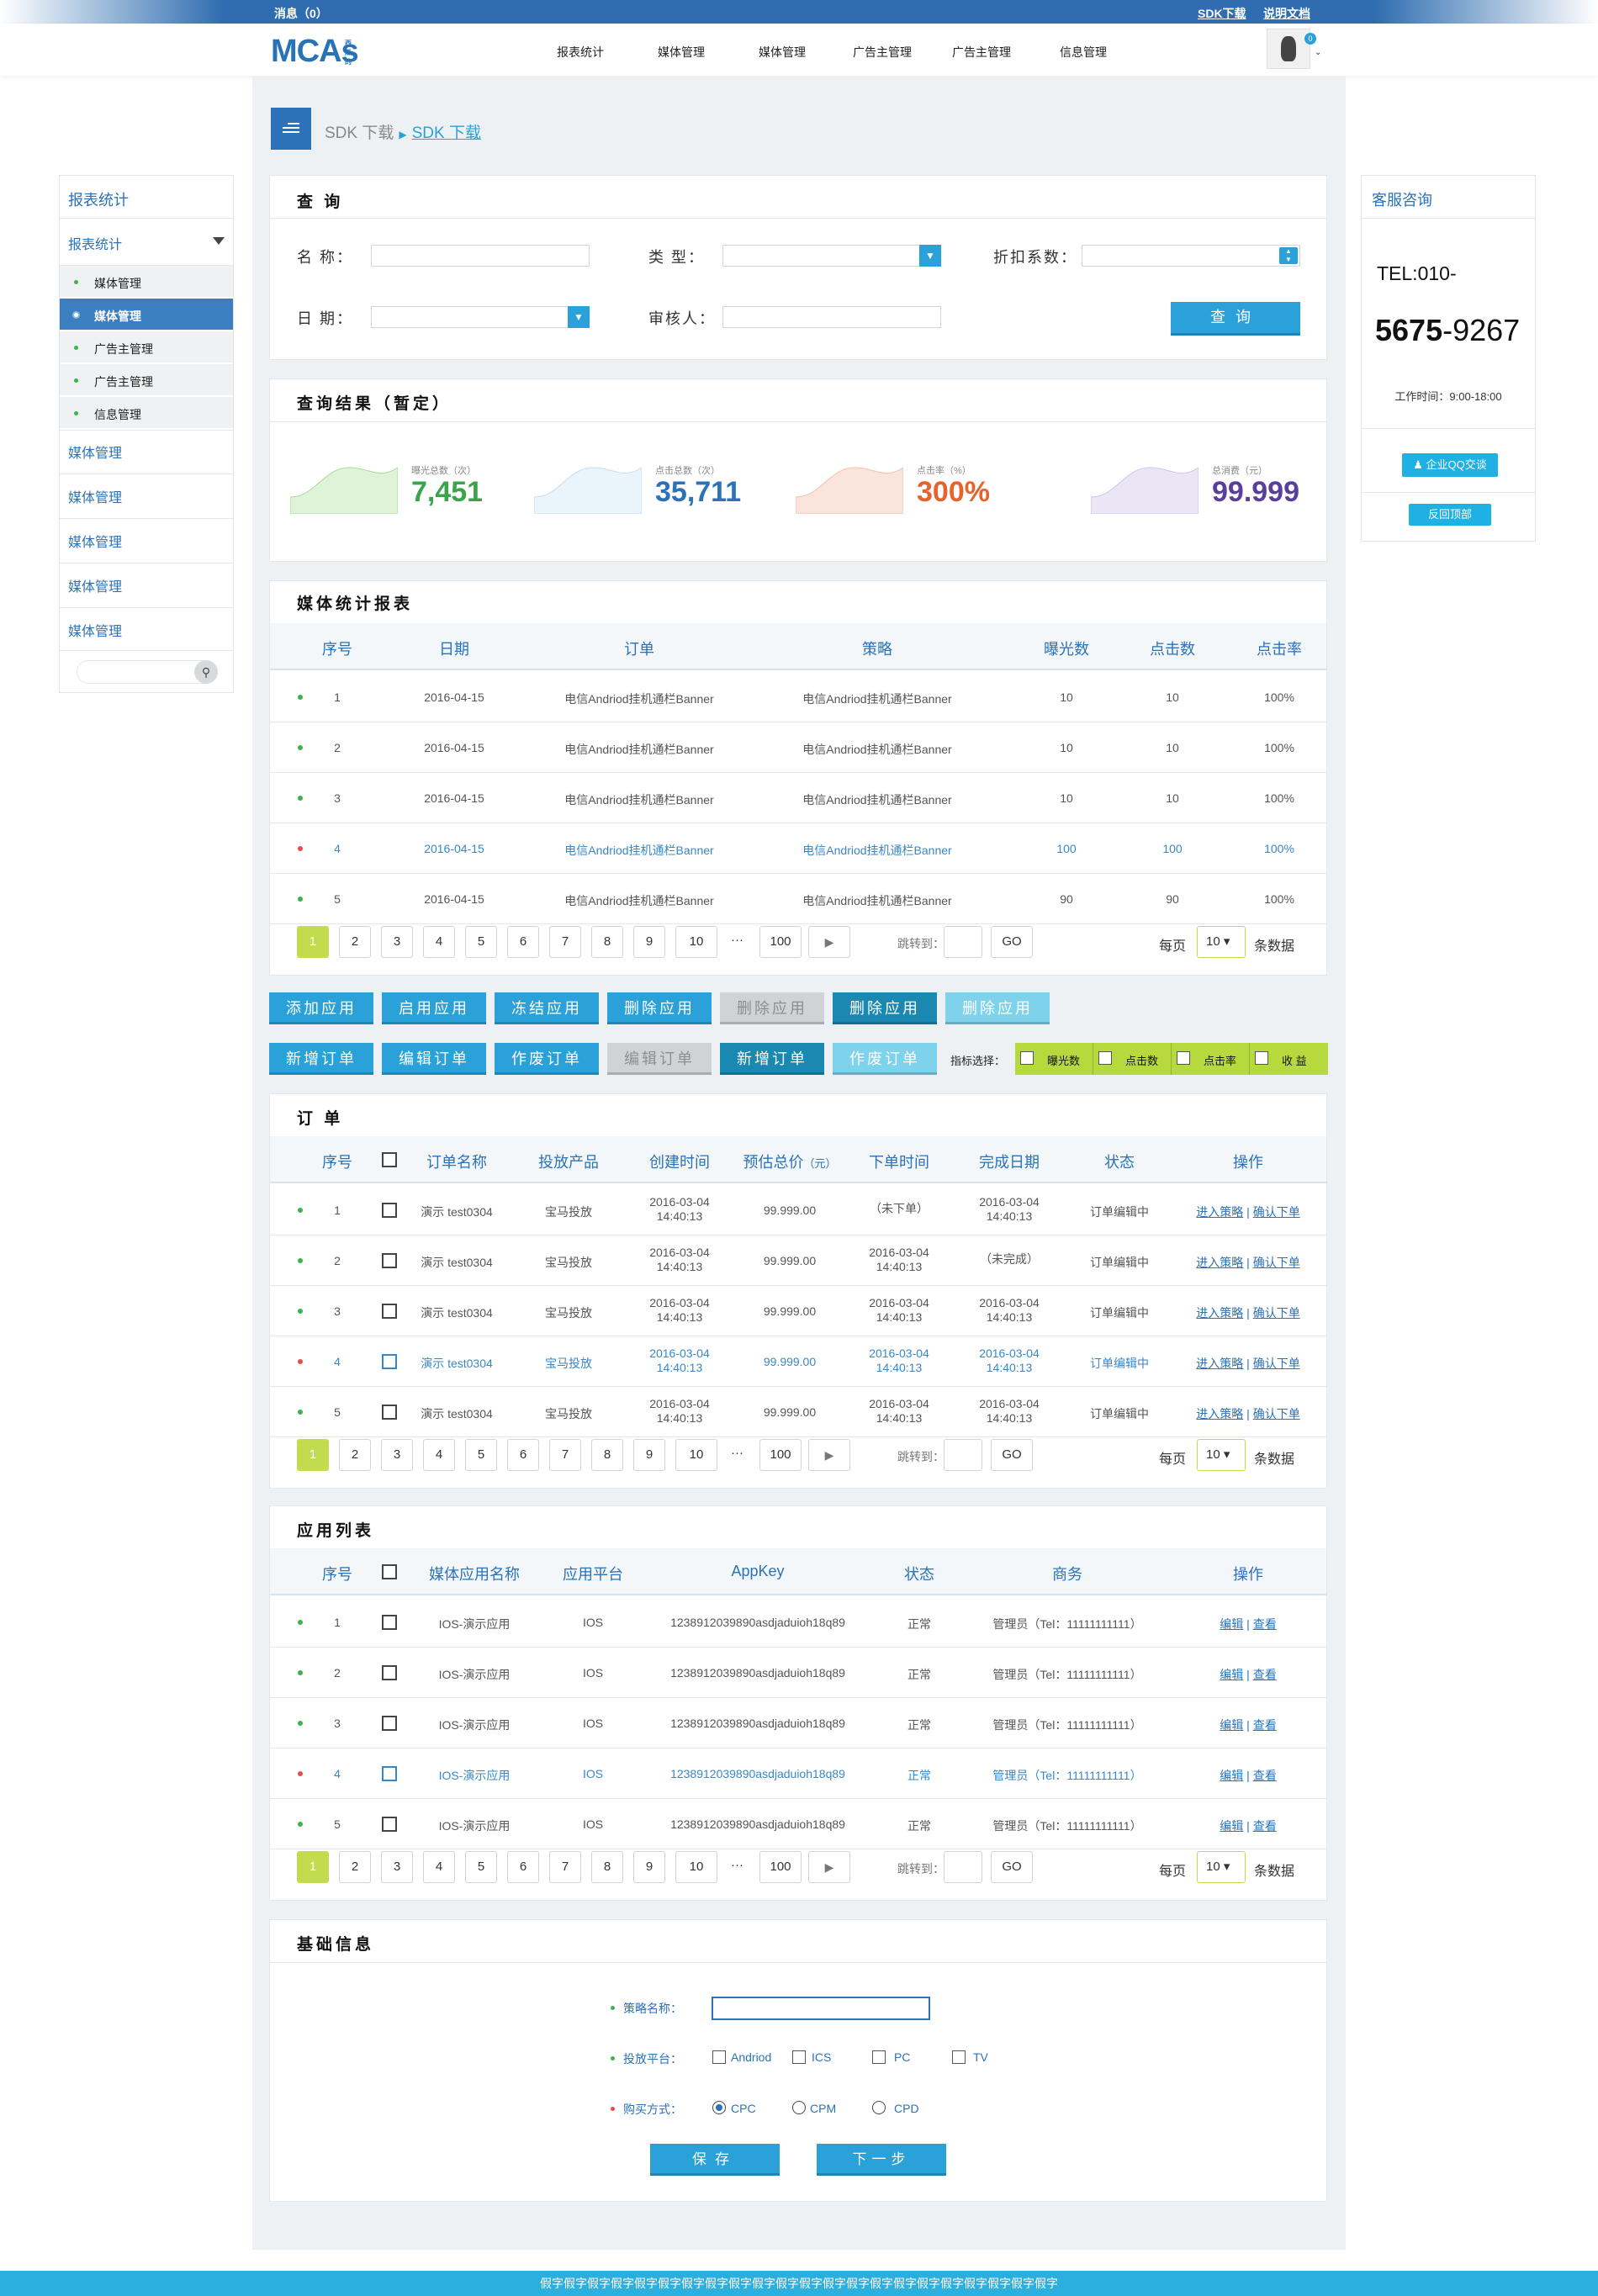 Image resolution: width=1598 pixels, height=2296 pixels. I want to click on metric-option-revenue: 收 益, so click(1289, 1059).